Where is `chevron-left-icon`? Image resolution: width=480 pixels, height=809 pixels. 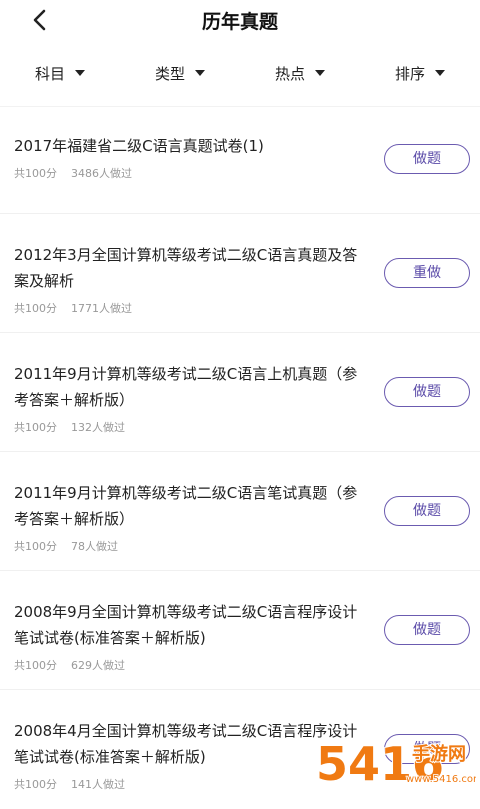 chevron-left-icon is located at coordinates (39, 20).